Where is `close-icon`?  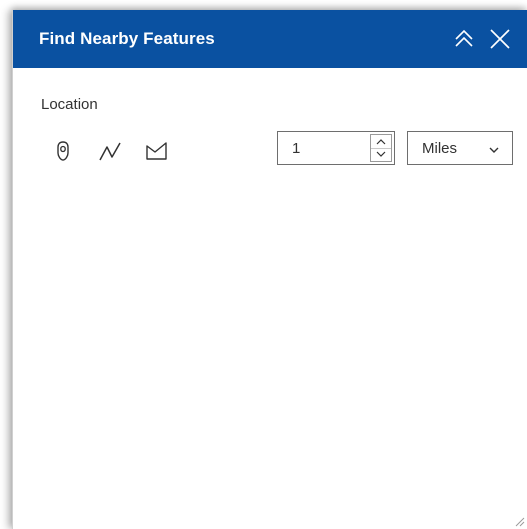 close-icon is located at coordinates (500, 39).